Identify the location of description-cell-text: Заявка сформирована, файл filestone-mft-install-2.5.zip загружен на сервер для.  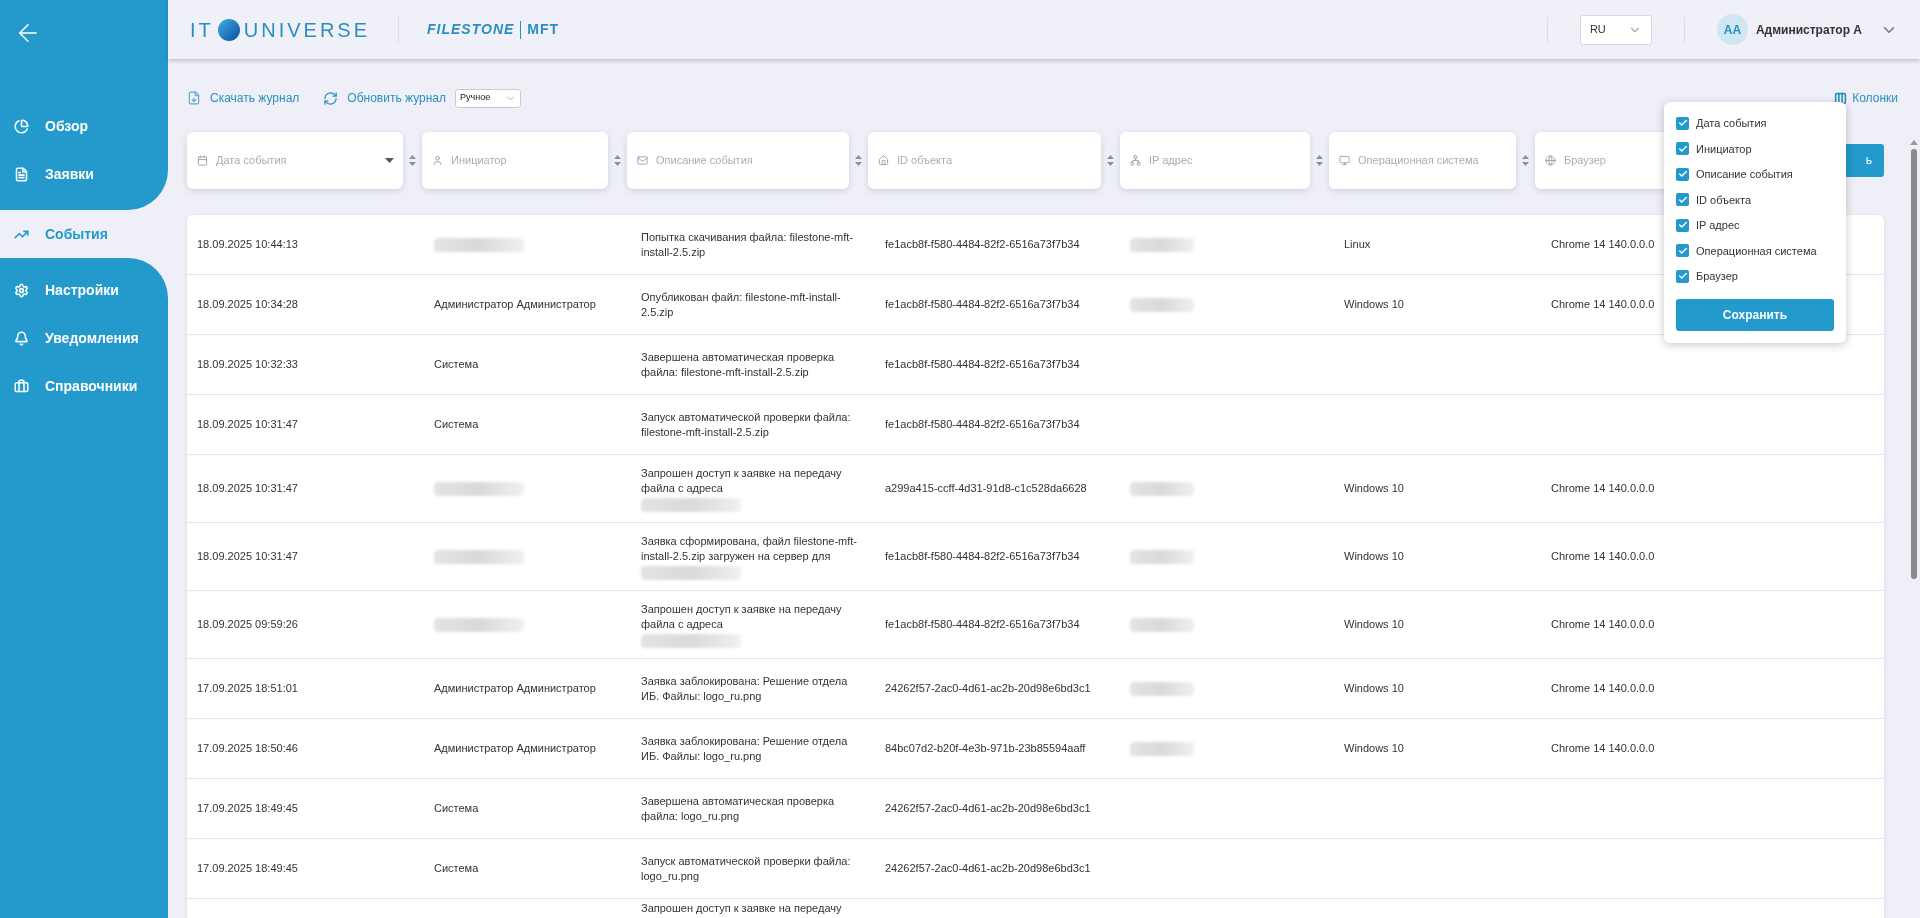
(750, 548).